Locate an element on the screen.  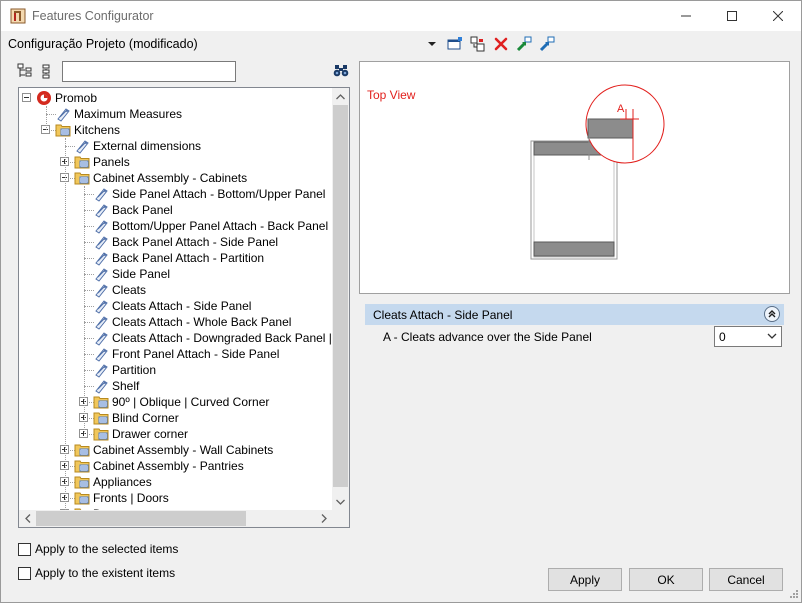
minimize-icon is located at coordinates (686, 16).